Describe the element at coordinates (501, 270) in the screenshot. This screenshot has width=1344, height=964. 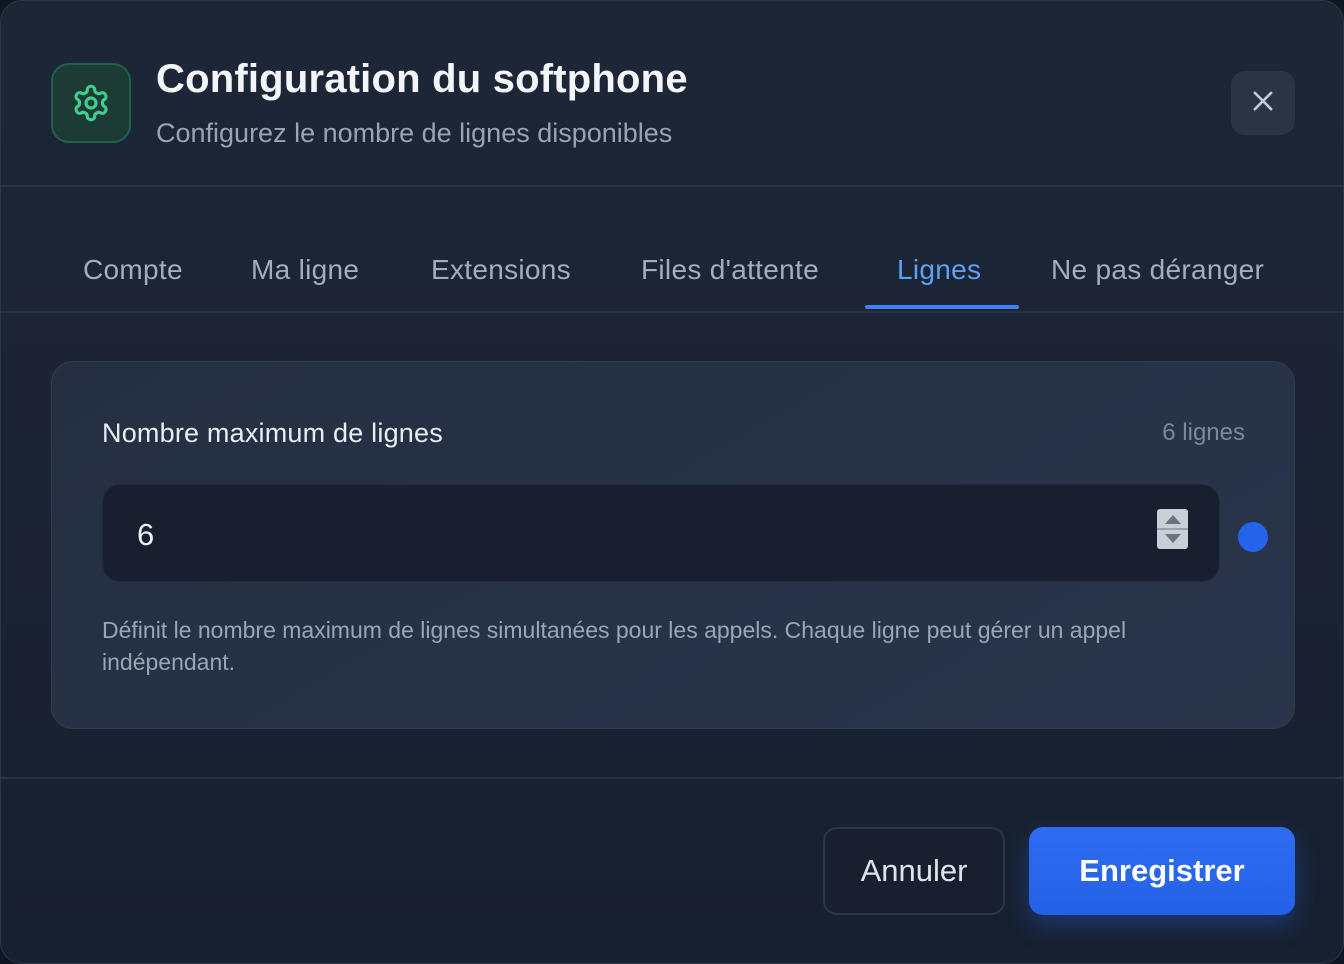
I see `tab-extensions: Extensions` at that location.